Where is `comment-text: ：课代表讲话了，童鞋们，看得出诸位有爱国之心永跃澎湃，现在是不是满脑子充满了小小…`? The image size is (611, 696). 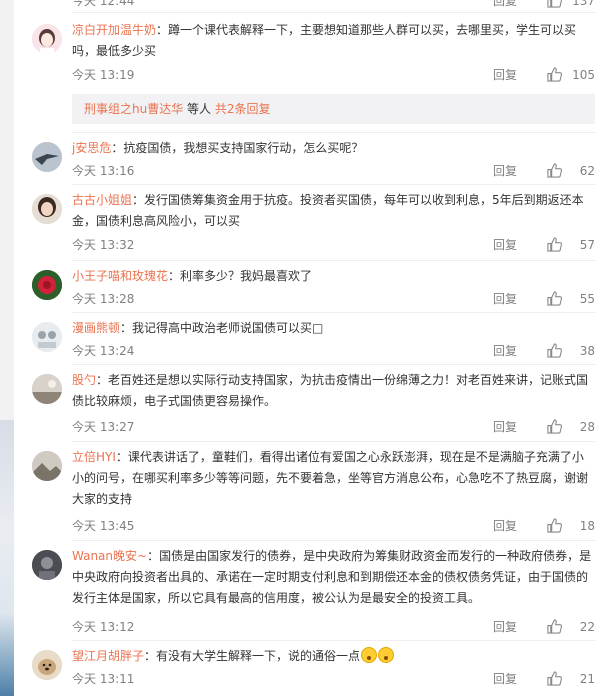
comment-text: ：课代表讲话了，童鞋们，看得出诸位有爱国之心永跃澎湃，现在是不是满脑子充满了小小… is located at coordinates (330, 478).